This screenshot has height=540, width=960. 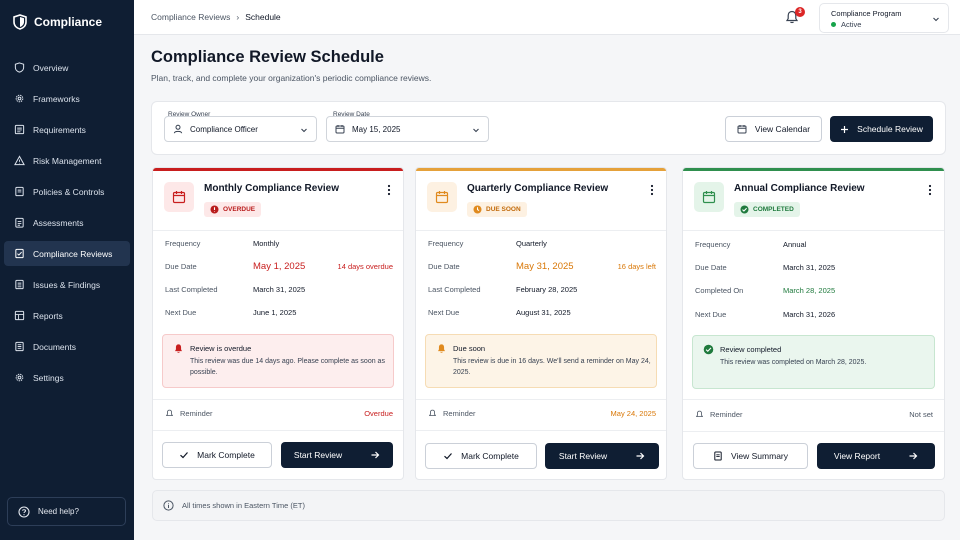 What do you see at coordinates (866, 13) in the screenshot?
I see `program-title: Compliance Program` at bounding box center [866, 13].